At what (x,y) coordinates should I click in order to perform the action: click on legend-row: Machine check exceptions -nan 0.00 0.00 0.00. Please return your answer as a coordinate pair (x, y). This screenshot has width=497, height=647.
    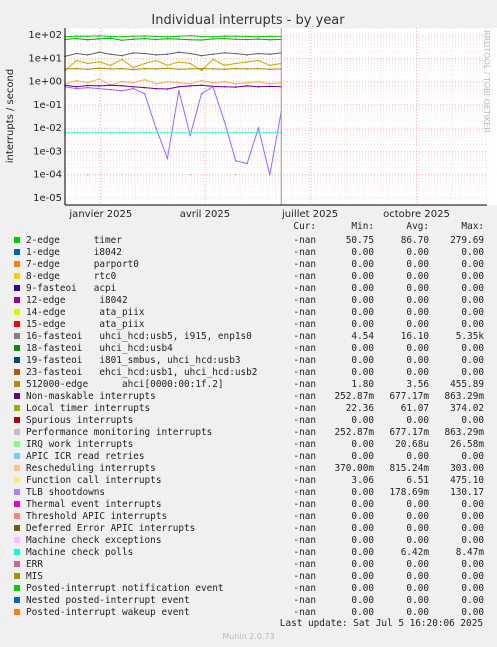
    Looking at the image, I should click on (248, 541).